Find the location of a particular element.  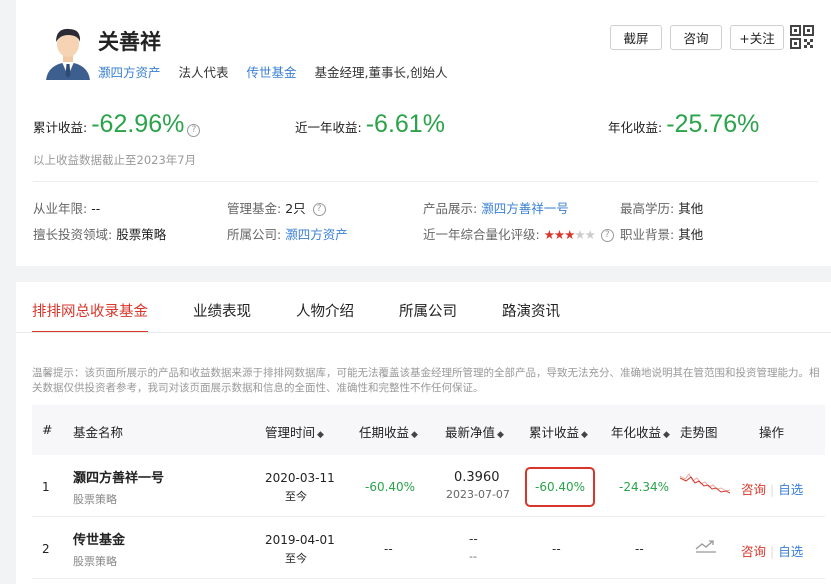

info-product: 产品展示: 灏四方善祥一号 is located at coordinates (496, 207).